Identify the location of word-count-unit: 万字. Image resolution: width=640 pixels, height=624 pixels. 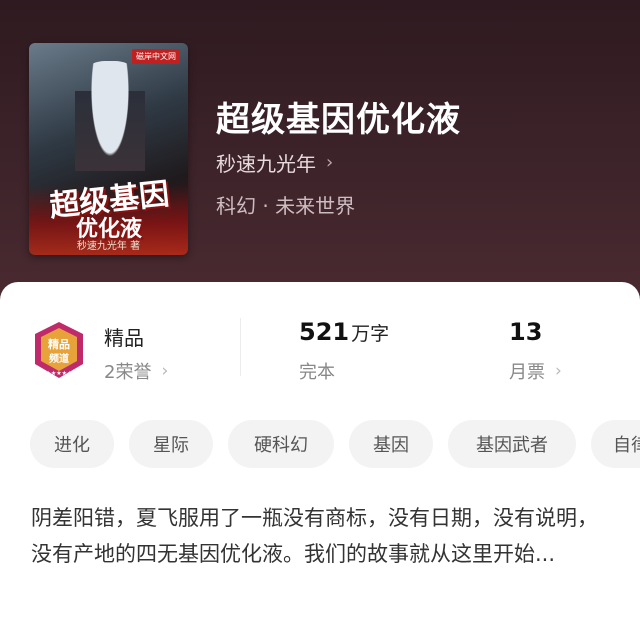
(370, 334).